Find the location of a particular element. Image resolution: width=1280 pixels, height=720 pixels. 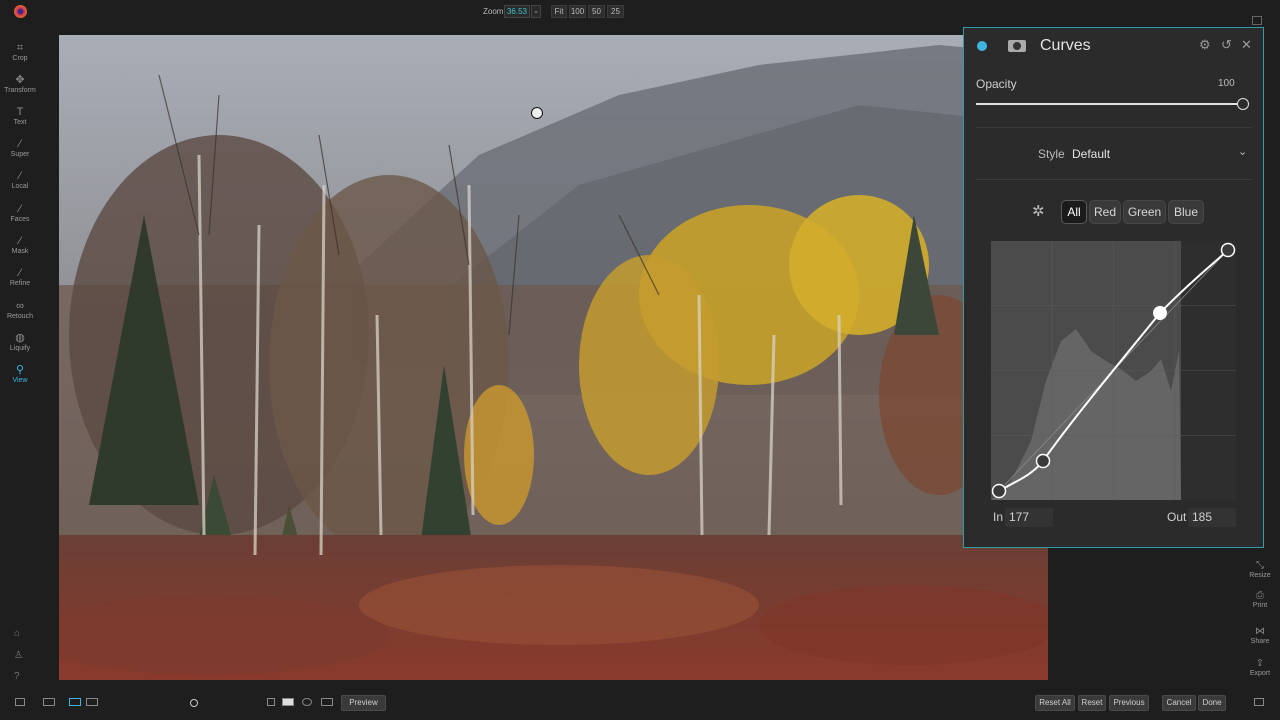

tool-text: T Text is located at coordinates (20, 120).